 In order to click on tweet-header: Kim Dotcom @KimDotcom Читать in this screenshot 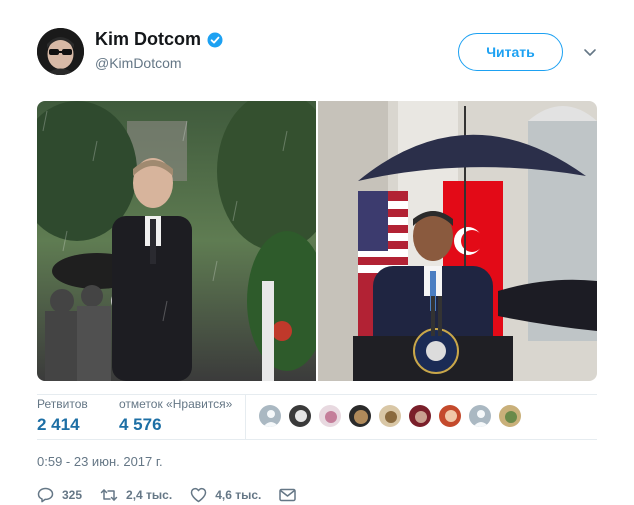, I will do `click(317, 52)`.